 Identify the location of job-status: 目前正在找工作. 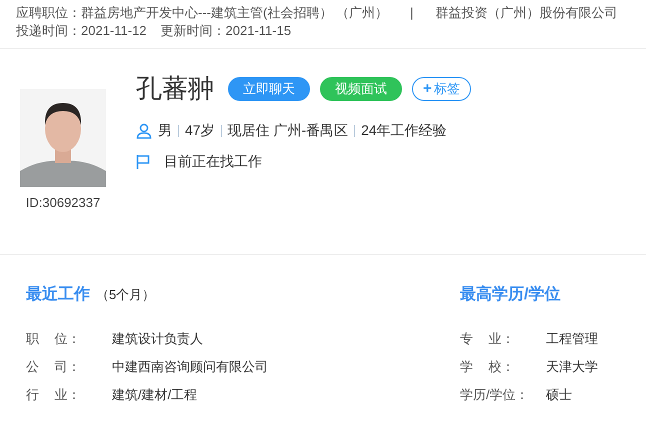
(213, 161).